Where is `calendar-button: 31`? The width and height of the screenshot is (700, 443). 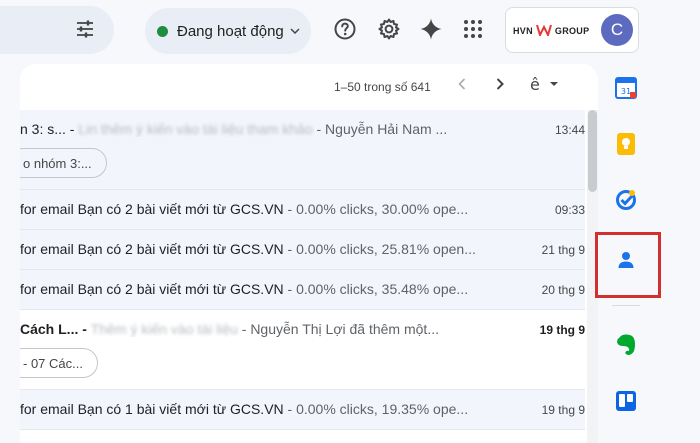 calendar-button: 31 is located at coordinates (626, 90).